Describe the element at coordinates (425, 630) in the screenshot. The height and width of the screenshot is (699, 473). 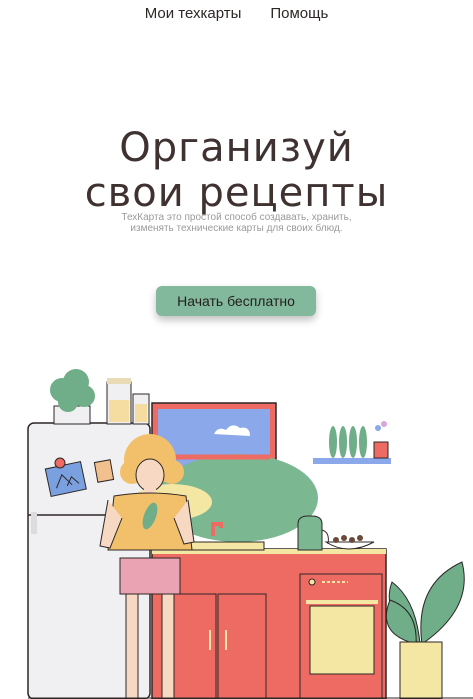
I see `floor-plant` at that location.